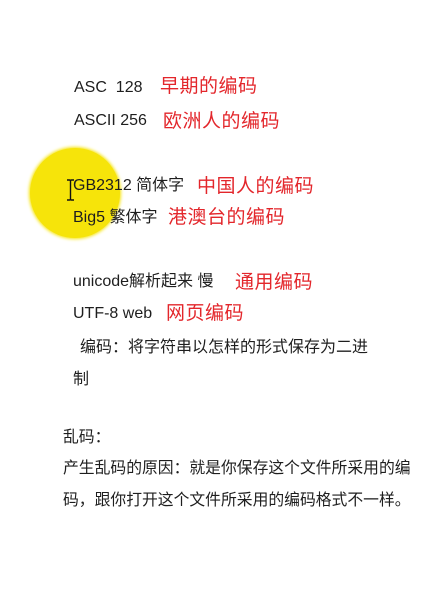 This screenshot has width=440, height=595. I want to click on encoding-label: unicode解析起来 慢, so click(143, 281).